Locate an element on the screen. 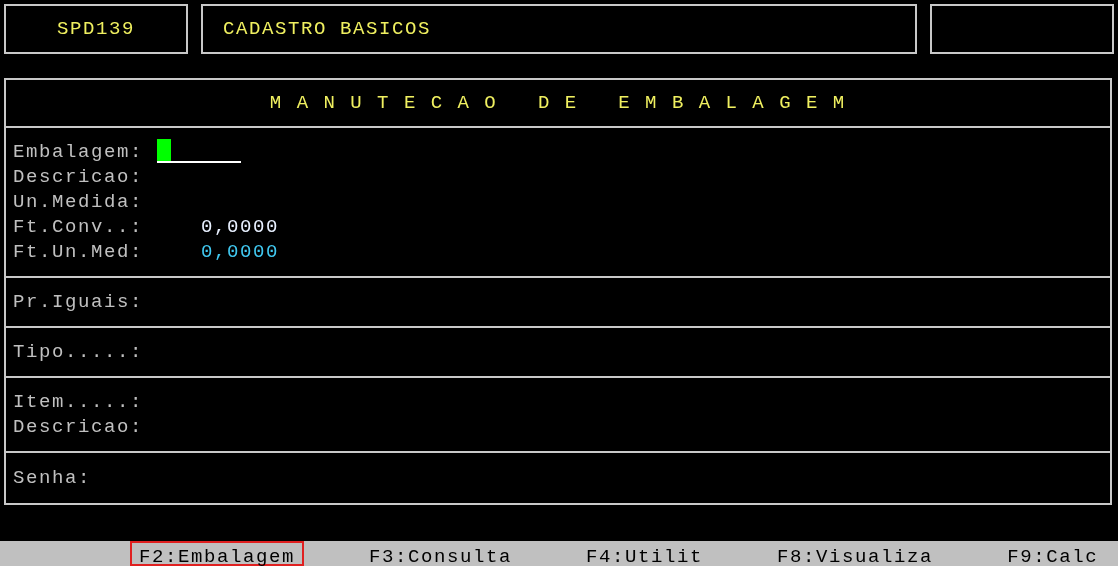 Image resolution: width=1118 pixels, height=566 pixels. field-label: Senha: is located at coordinates (52, 478).